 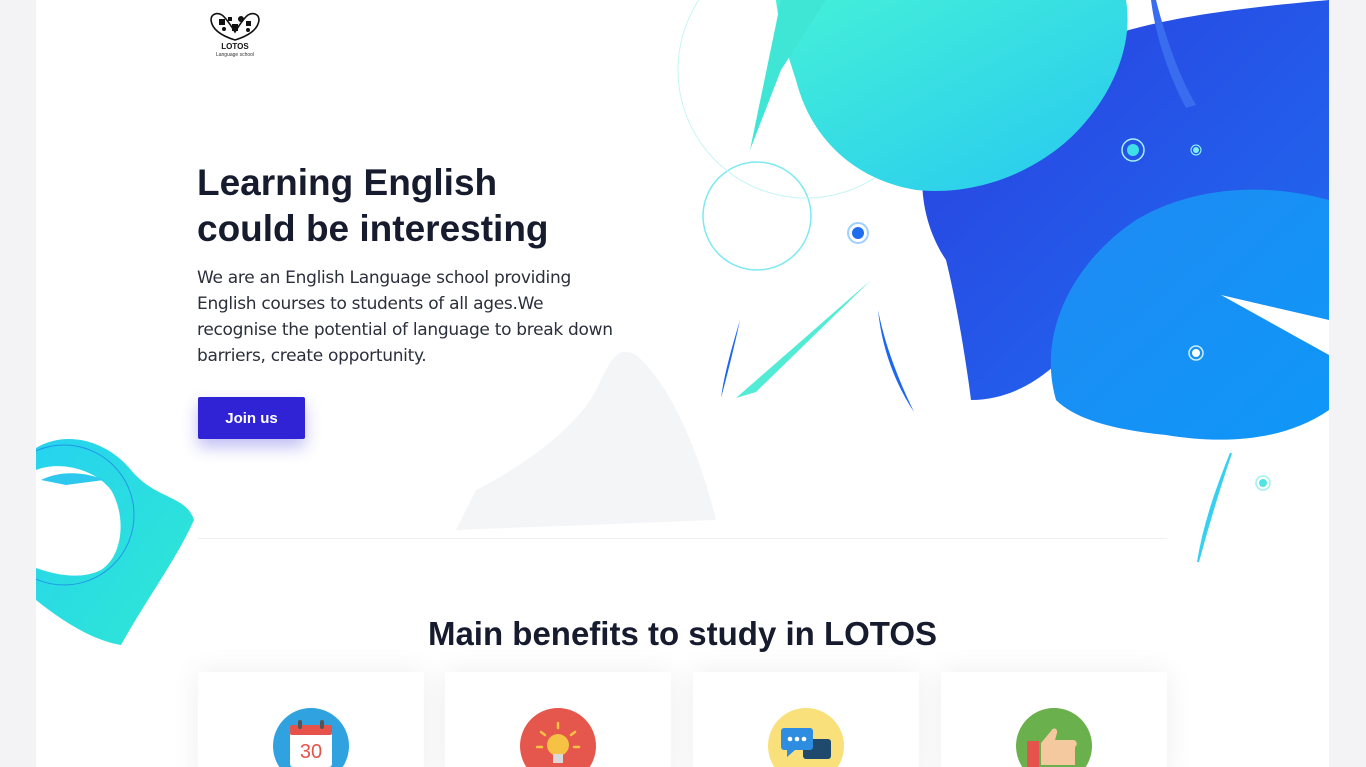 I want to click on calendar-day-text: 30, so click(x=311, y=752).